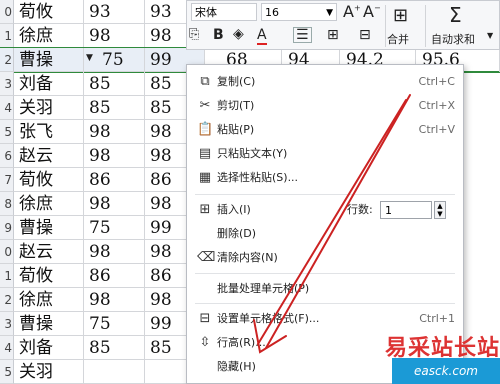  I want to click on menu-item-cut: ✂ 剪切(T) Ctrl+X, so click(325, 106).